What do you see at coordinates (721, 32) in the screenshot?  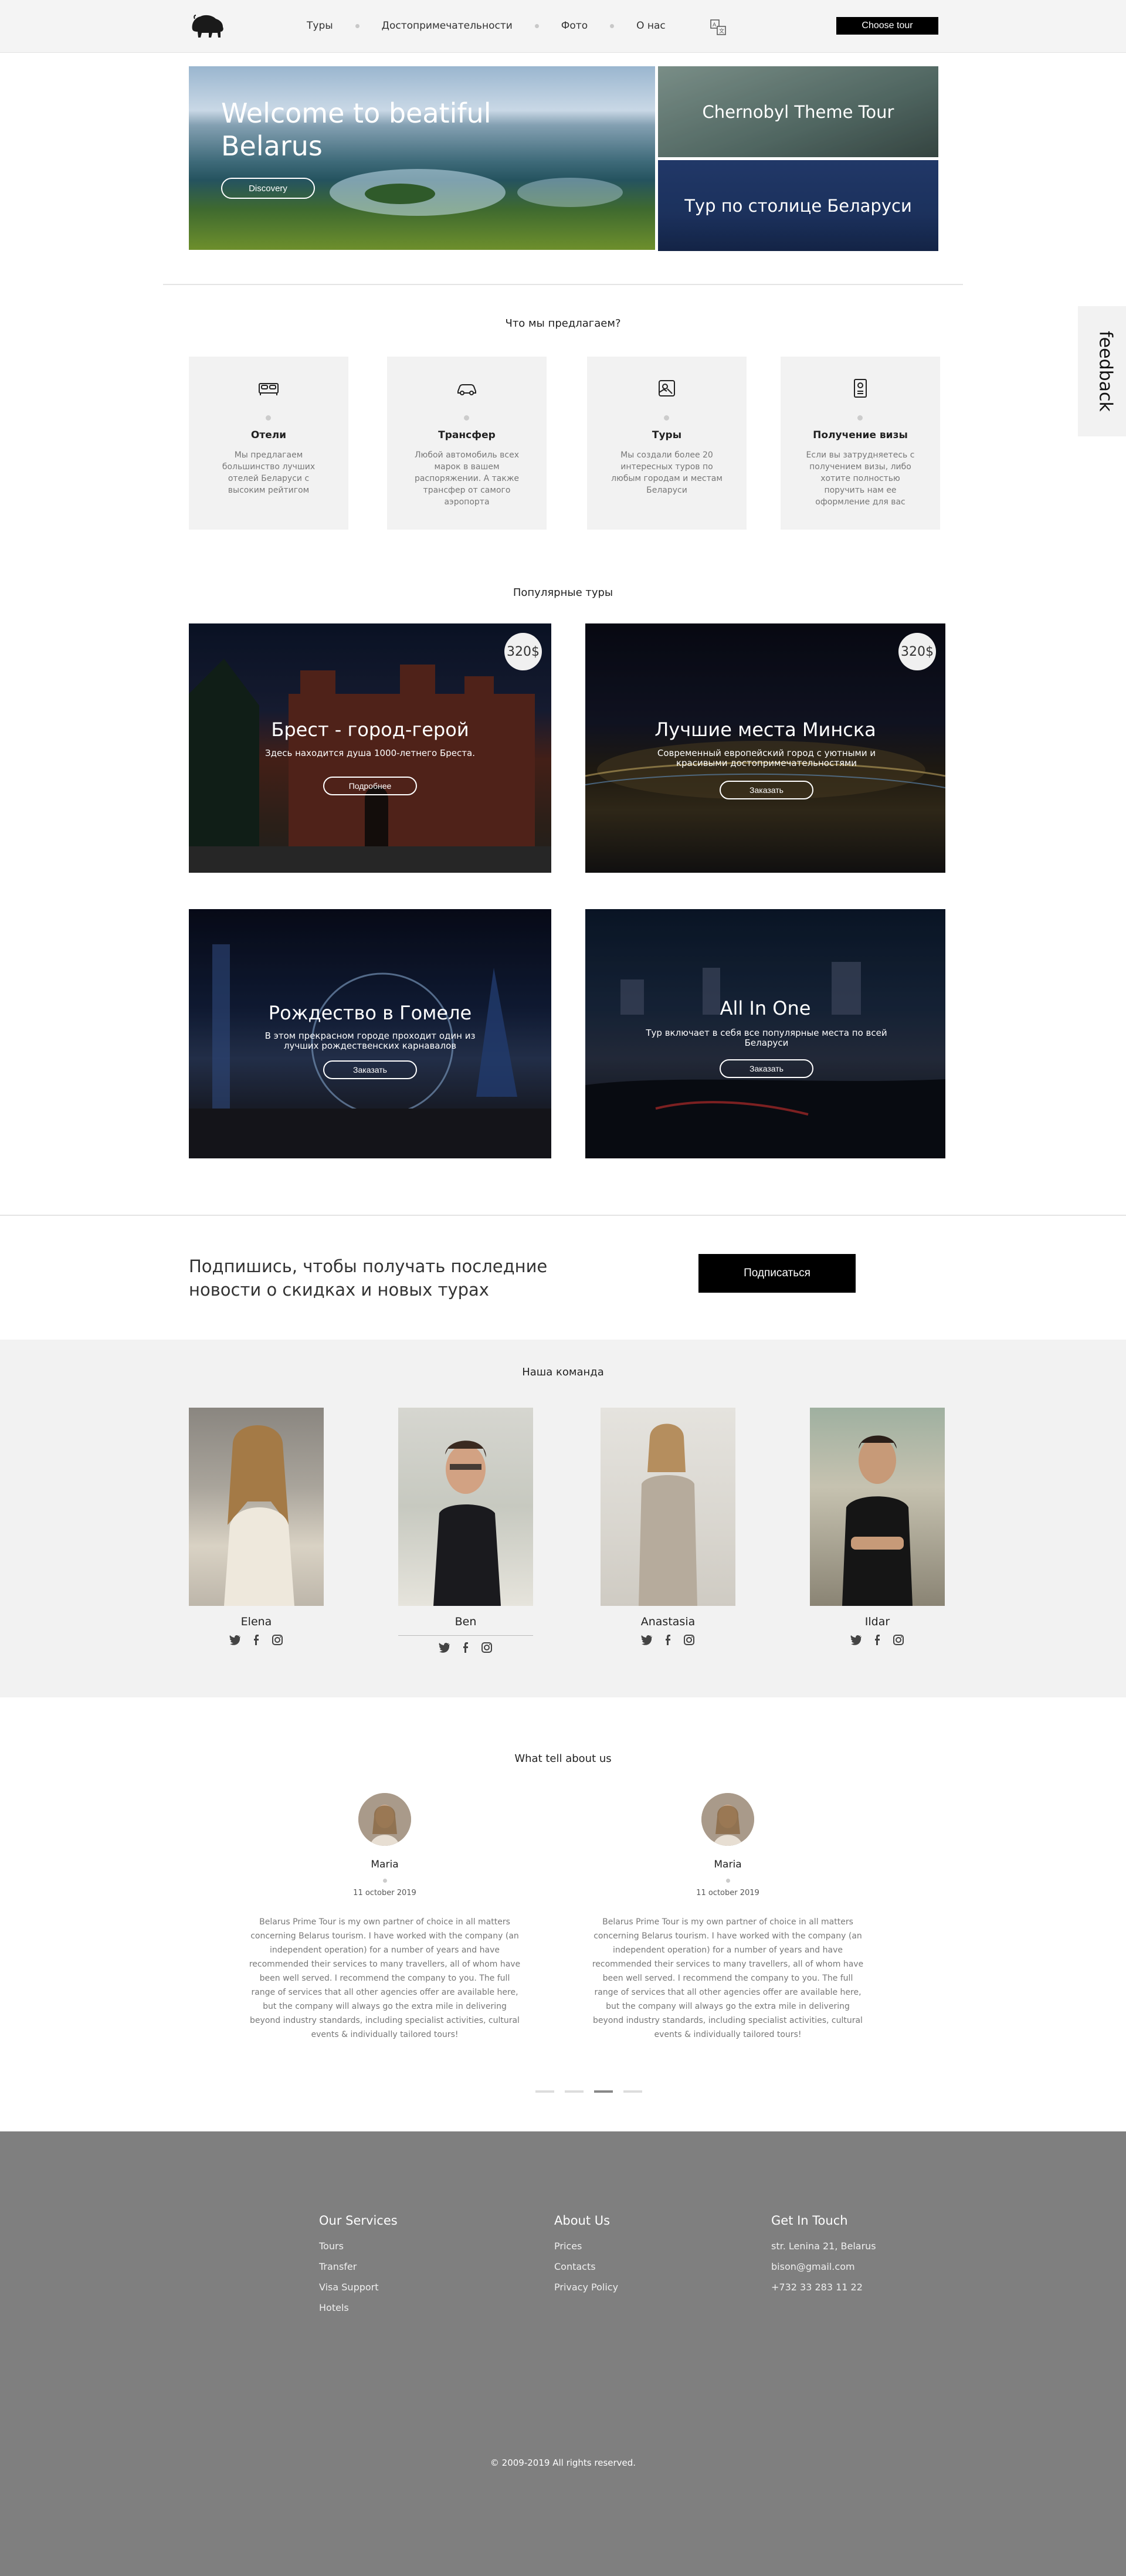 I see `svg-text: 文` at bounding box center [721, 32].